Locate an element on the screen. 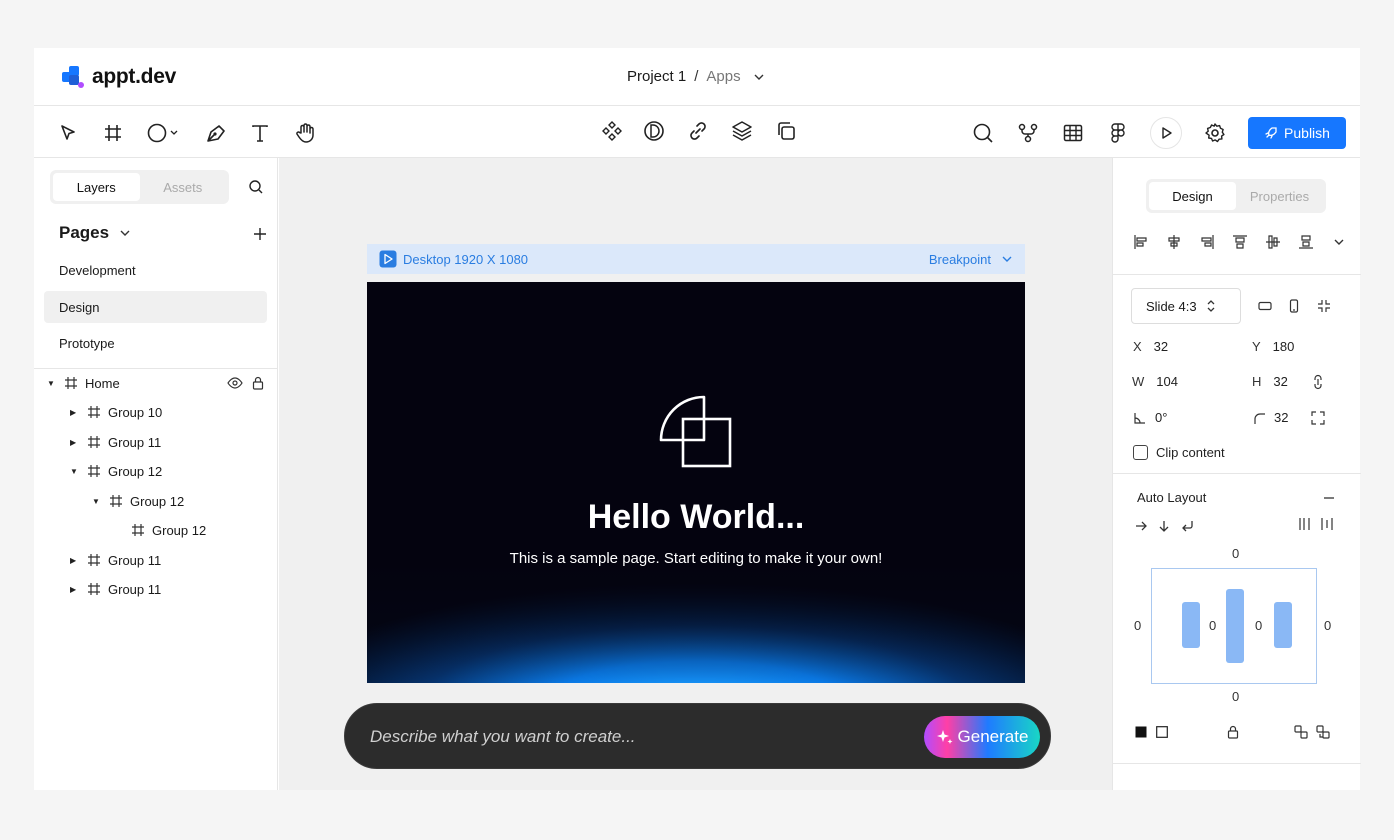  radius-field: 32 is located at coordinates (1270, 417).